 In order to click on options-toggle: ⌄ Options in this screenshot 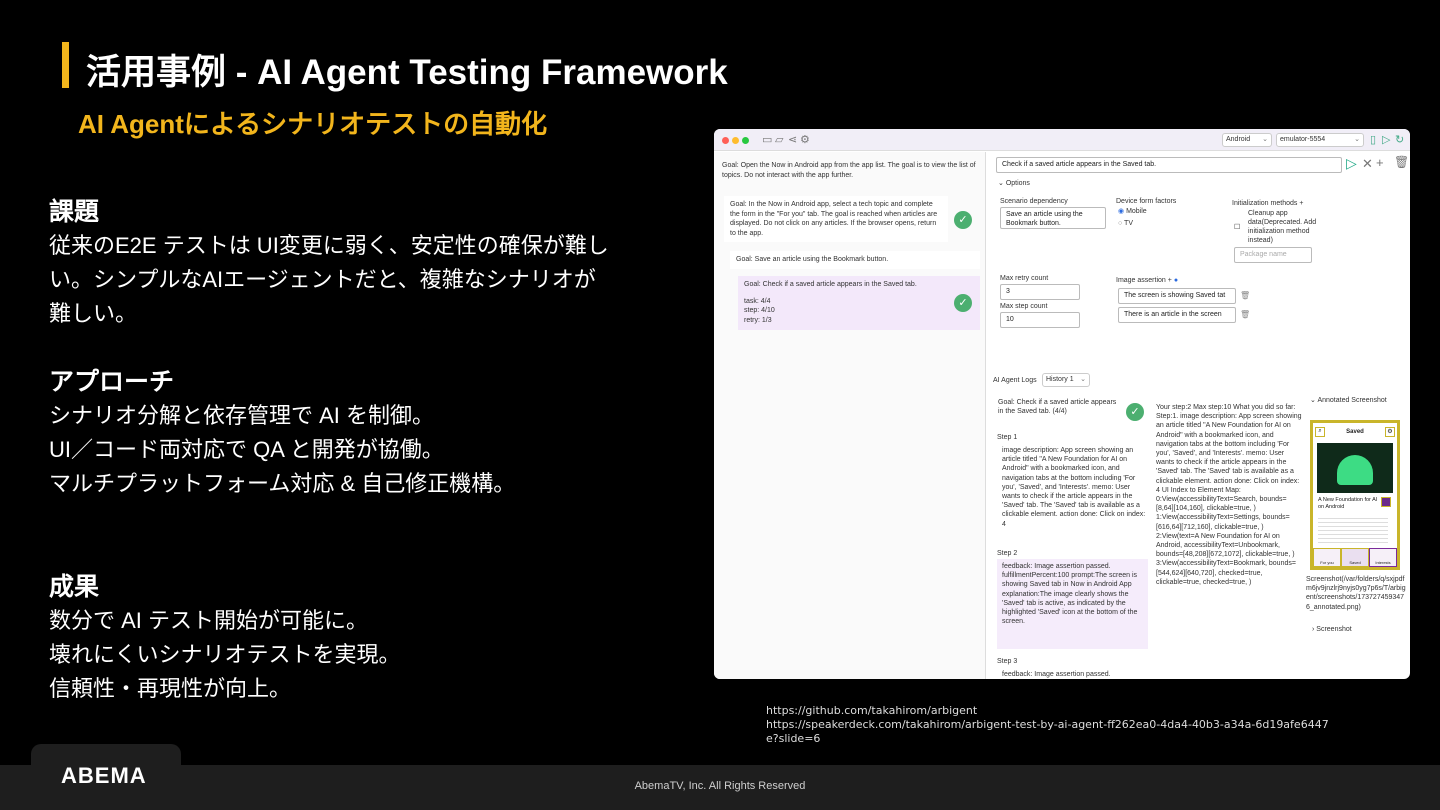, I will do `click(1014, 183)`.